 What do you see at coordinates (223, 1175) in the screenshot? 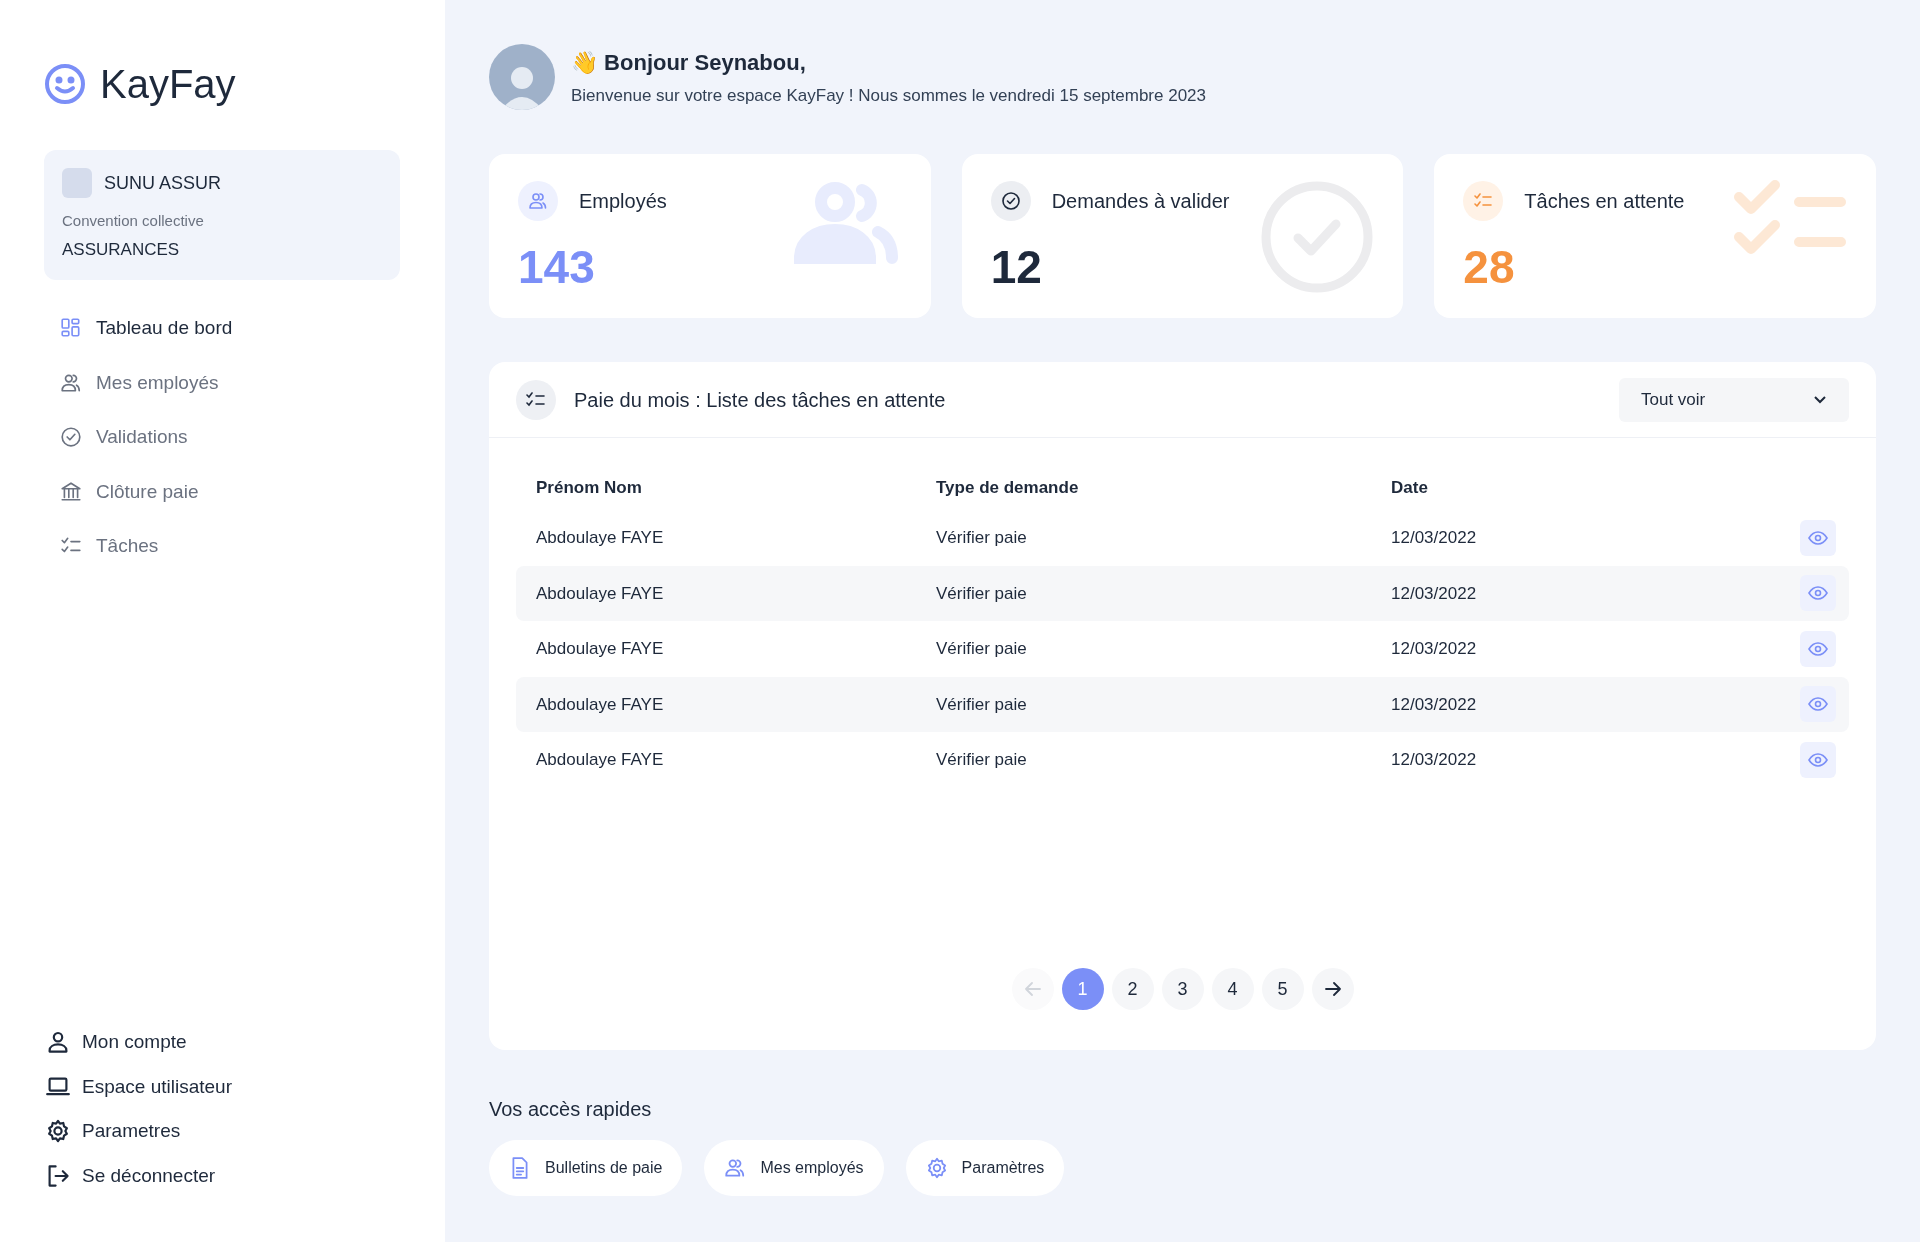
I see `menu-item: Se déconnecter` at bounding box center [223, 1175].